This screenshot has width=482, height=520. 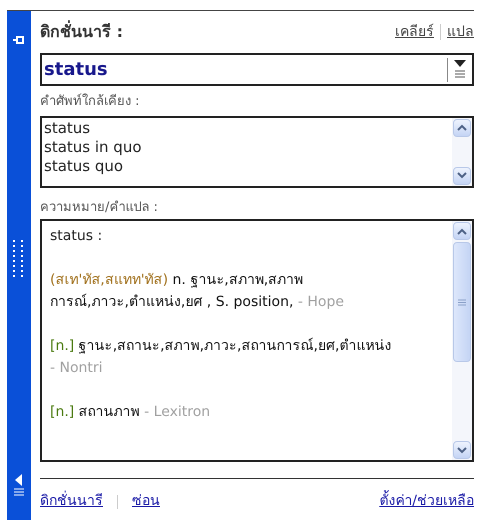 What do you see at coordinates (131, 412) in the screenshot?
I see `definition-text: [n.] สถานภาพ - Lexitron` at bounding box center [131, 412].